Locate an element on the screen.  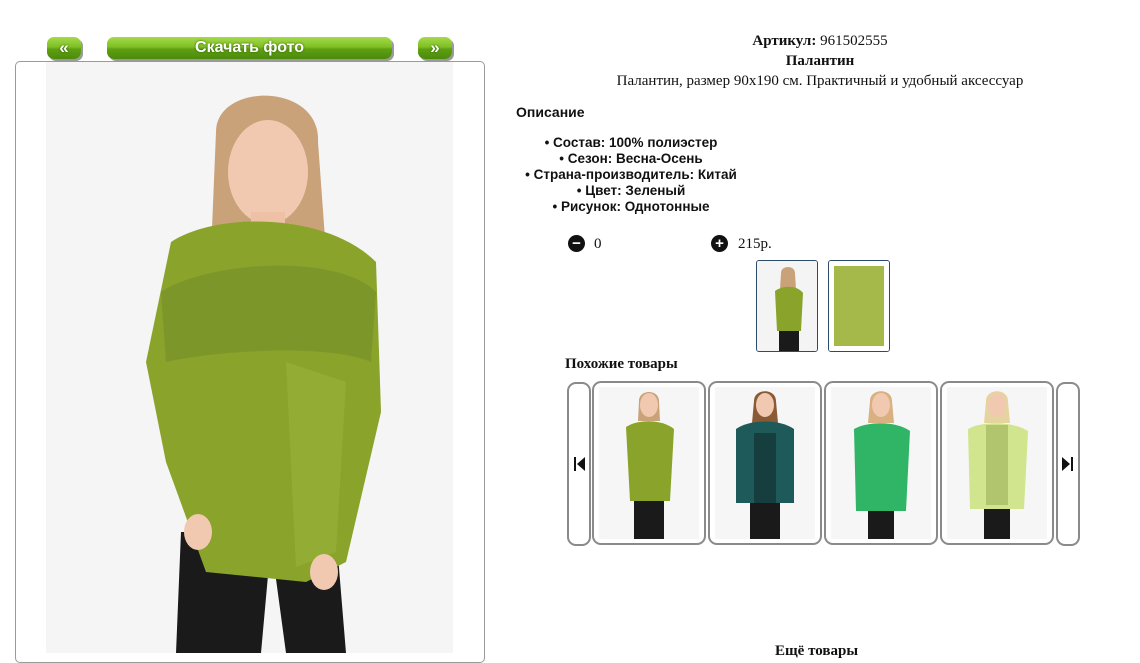
article-line: Артикул: 961502555 is located at coordinates (820, 41).